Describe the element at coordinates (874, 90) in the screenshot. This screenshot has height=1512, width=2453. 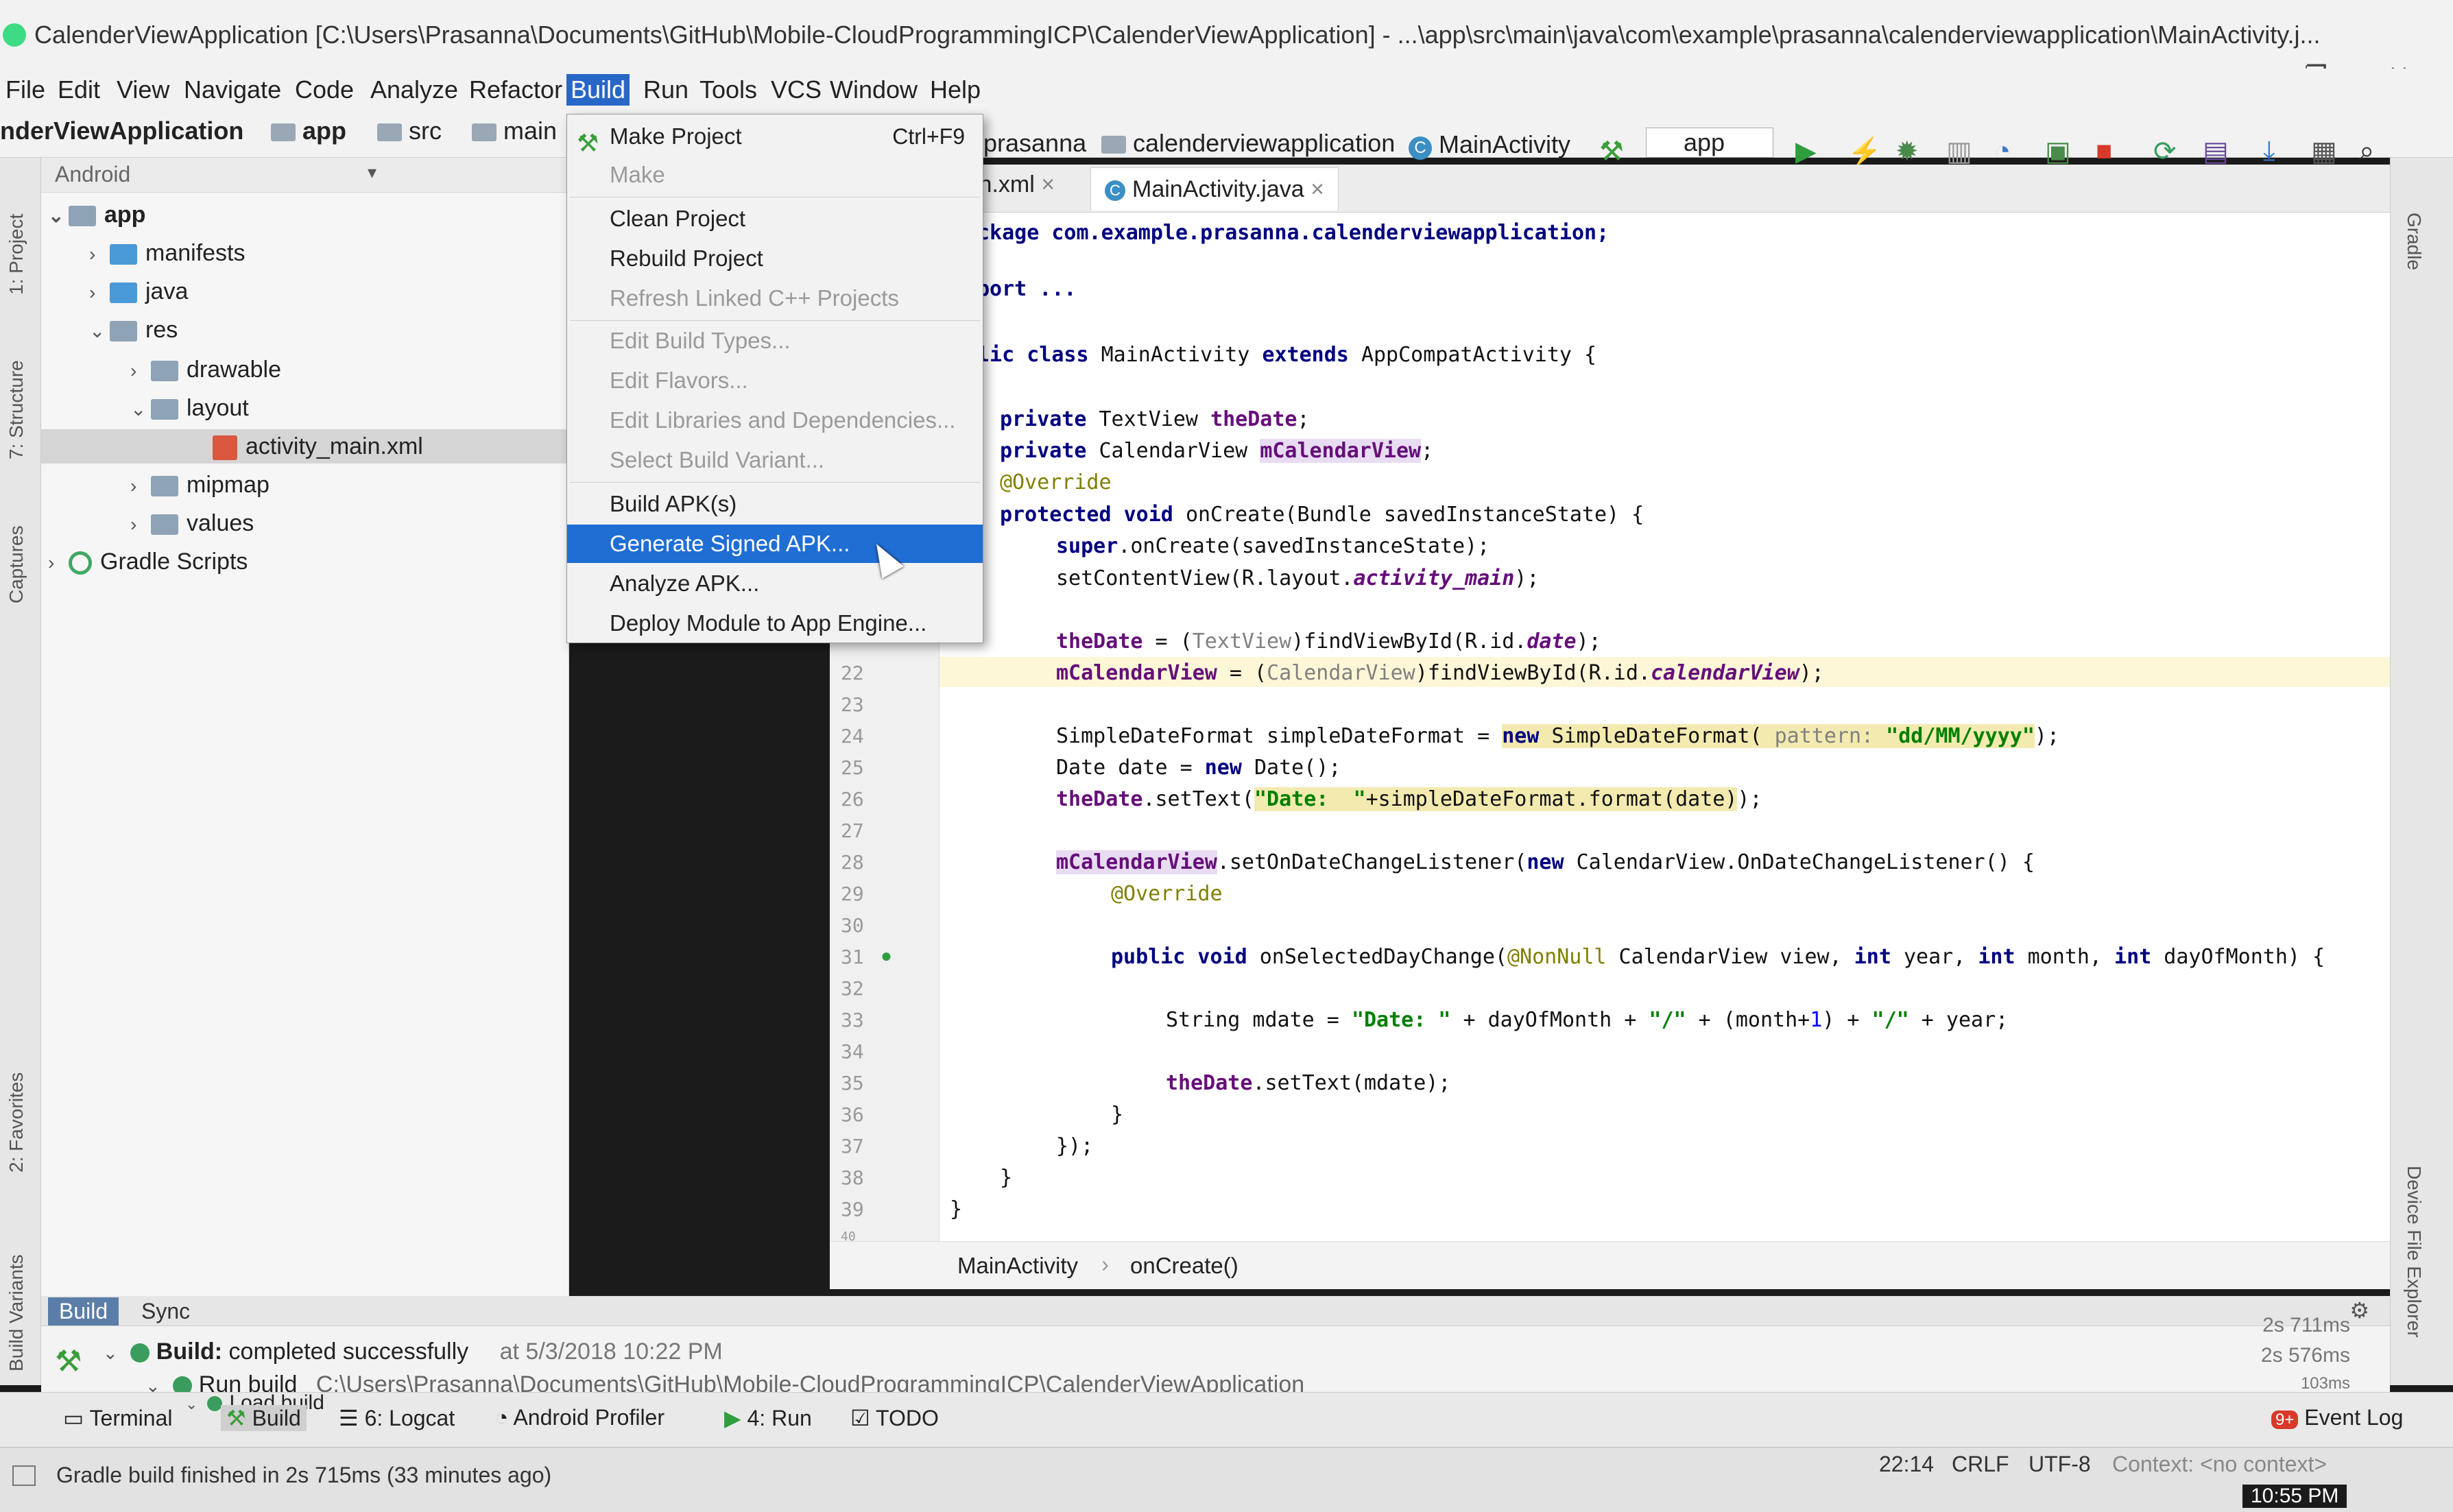
I see `menu-window: Window` at that location.